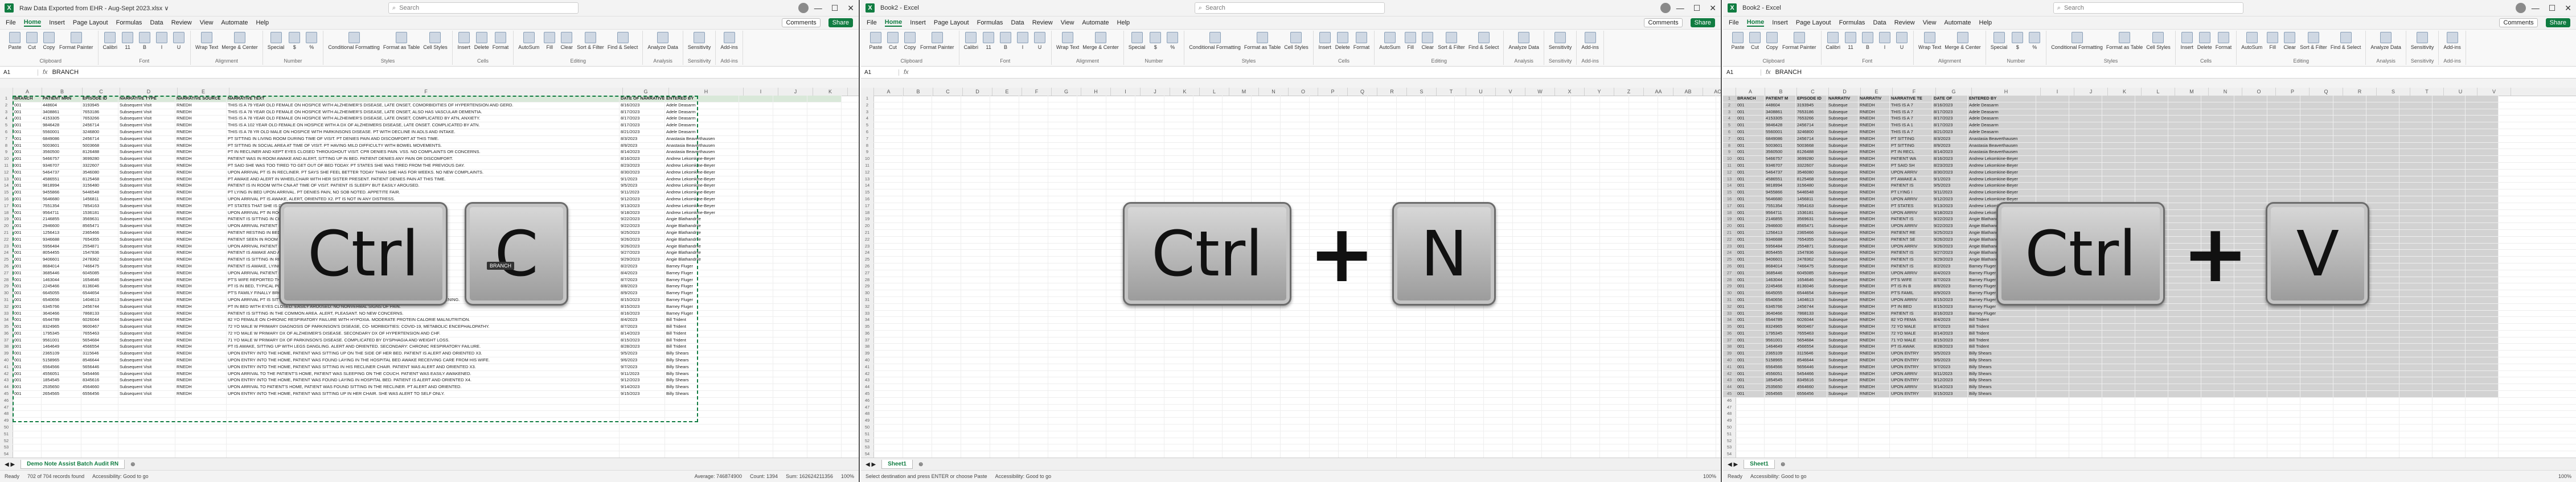 This screenshot has width=2576, height=482. I want to click on row-header: 45, so click(6, 394).